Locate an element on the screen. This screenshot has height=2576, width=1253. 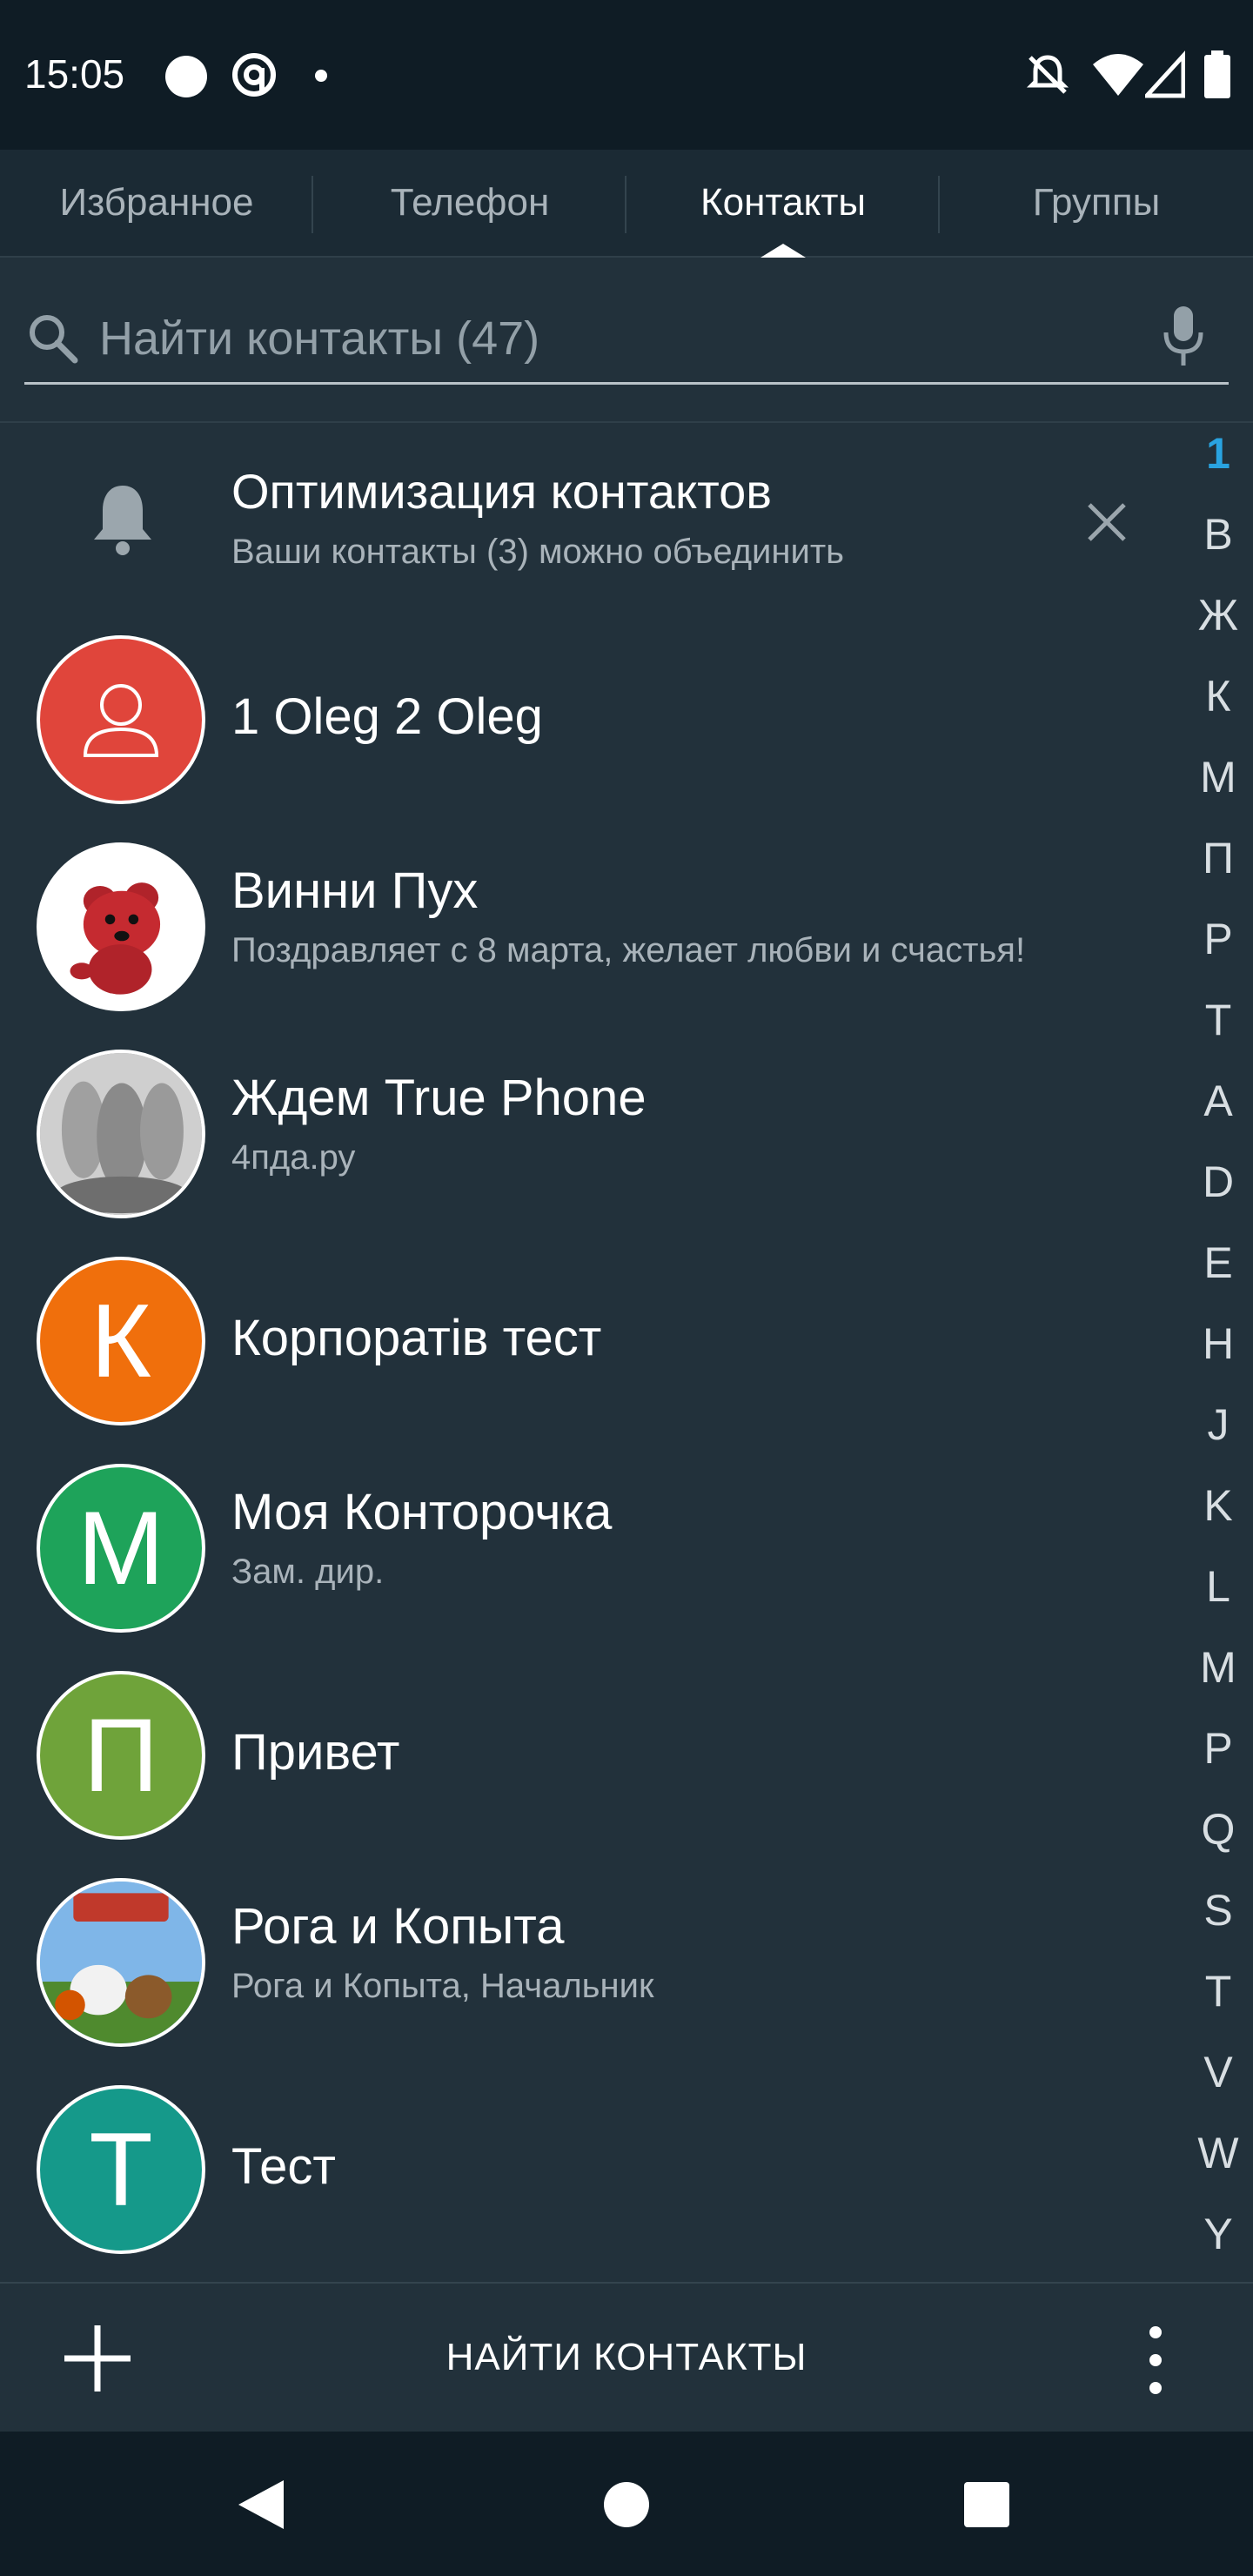
home-icon is located at coordinates (626, 2504).